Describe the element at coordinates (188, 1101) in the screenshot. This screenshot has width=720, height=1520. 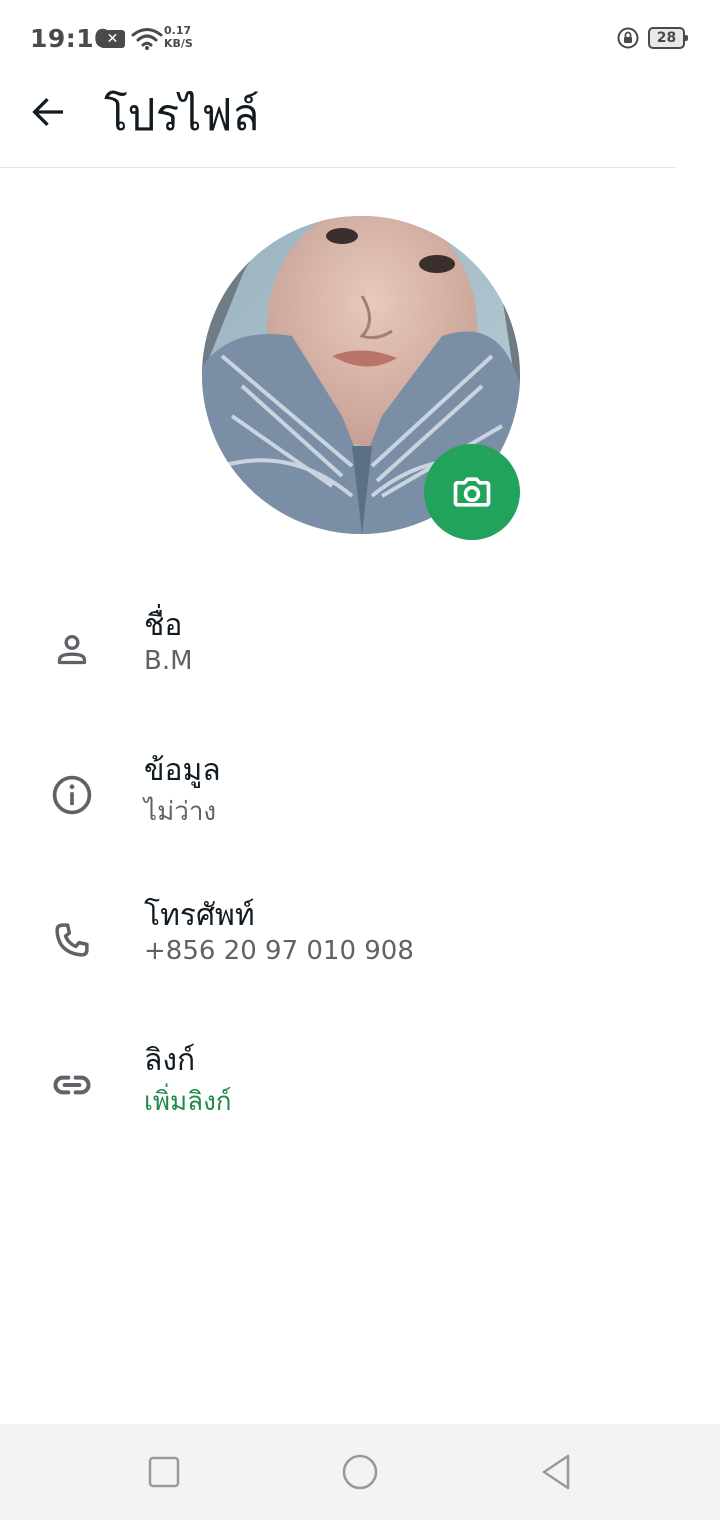
I see `add-link-button: เพิ่มลิงก์` at that location.